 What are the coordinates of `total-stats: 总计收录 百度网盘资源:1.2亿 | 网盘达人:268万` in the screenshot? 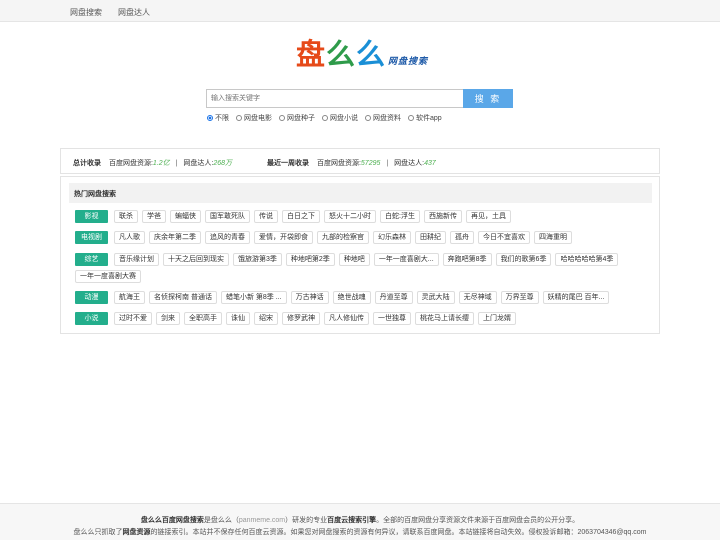 It's located at (153, 163).